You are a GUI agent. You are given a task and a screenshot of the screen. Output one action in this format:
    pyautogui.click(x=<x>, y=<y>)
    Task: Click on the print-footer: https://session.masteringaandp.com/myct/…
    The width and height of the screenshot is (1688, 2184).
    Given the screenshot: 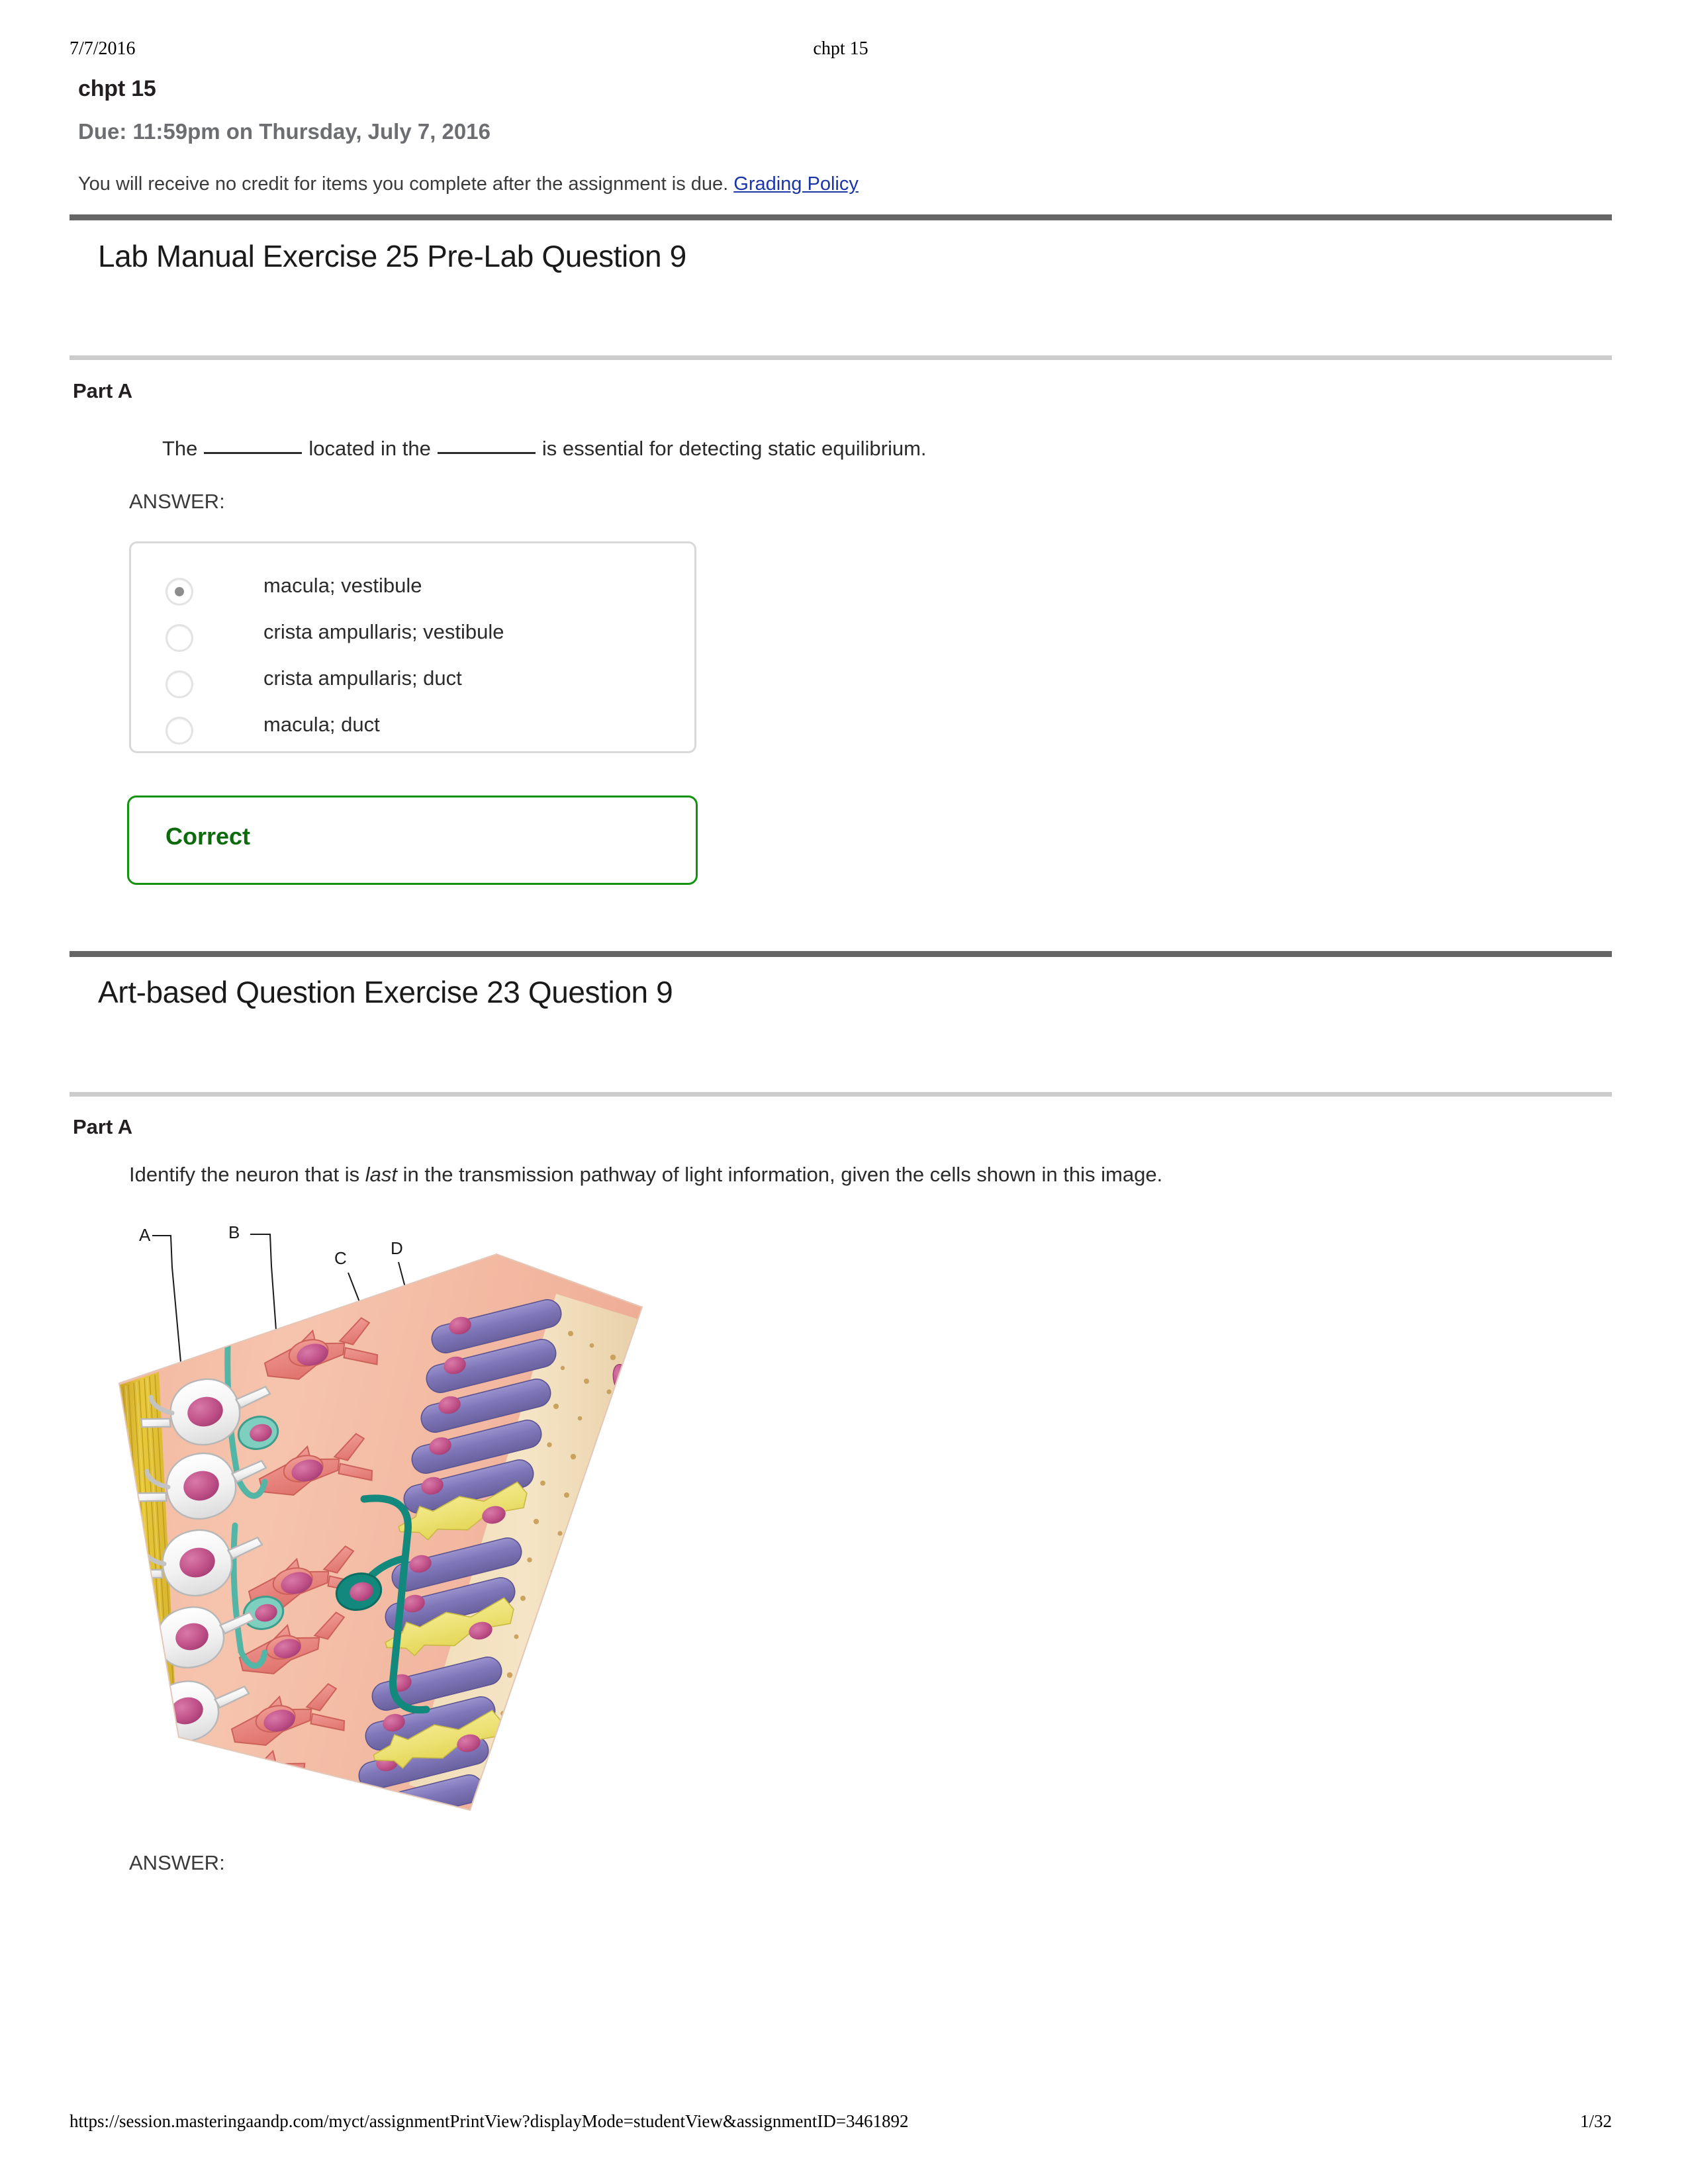 What is the action you would take?
    pyautogui.click(x=841, y=2124)
    